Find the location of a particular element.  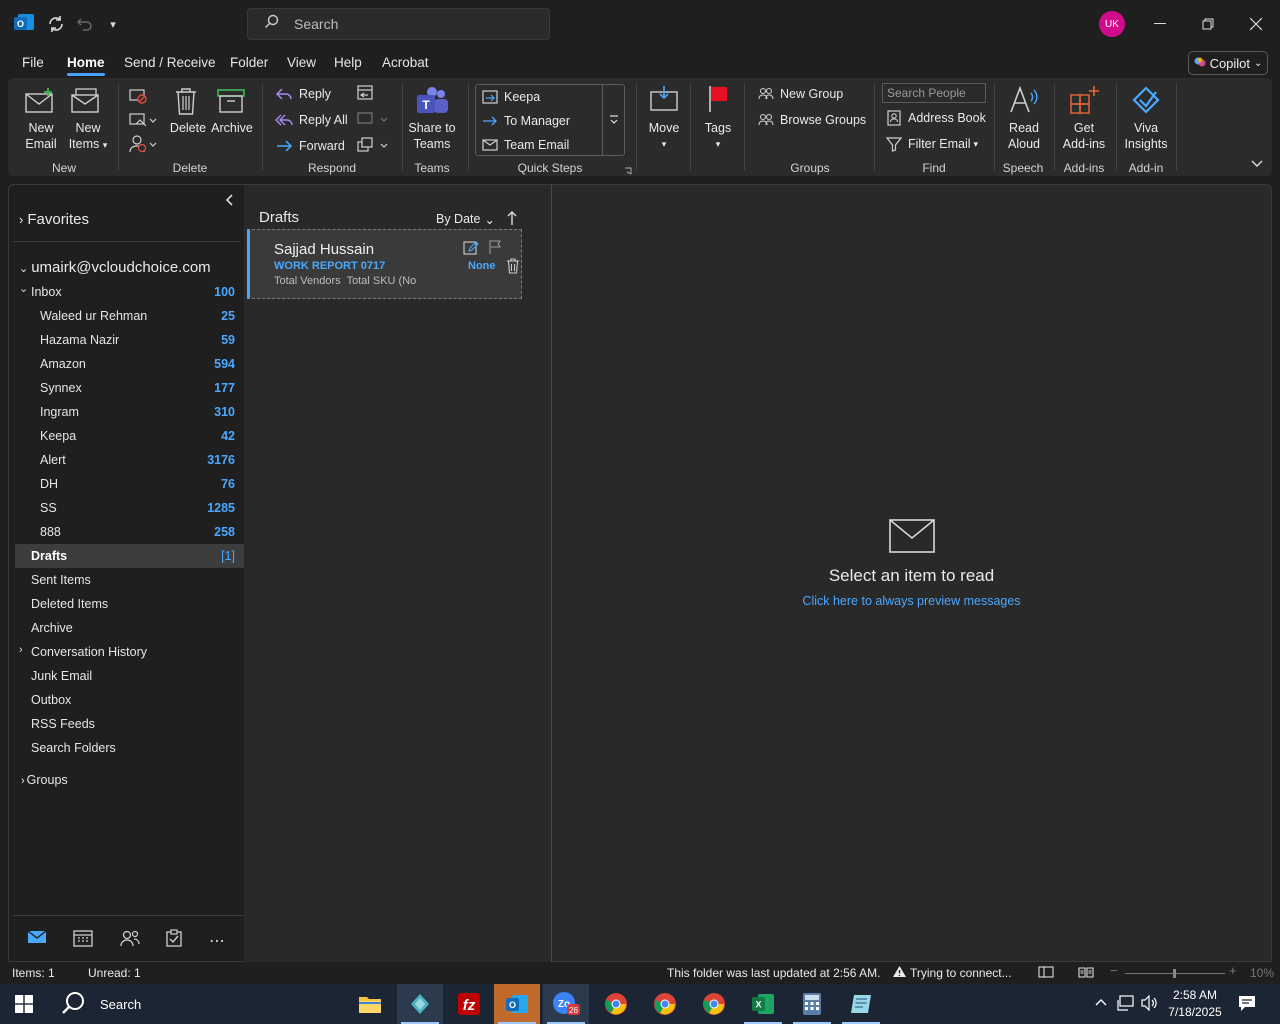

quick-step-team-email: Team Email is located at coordinates (525, 145).